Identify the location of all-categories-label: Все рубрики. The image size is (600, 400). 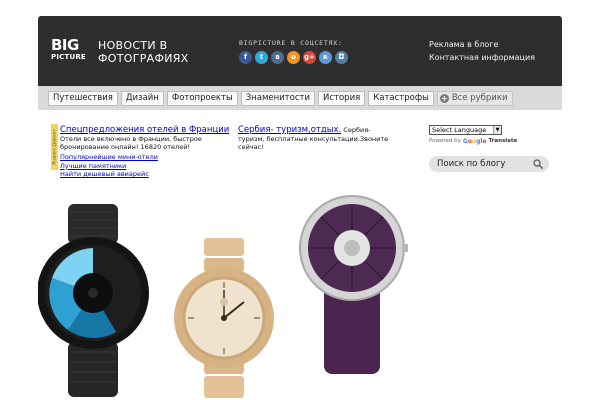
(479, 98).